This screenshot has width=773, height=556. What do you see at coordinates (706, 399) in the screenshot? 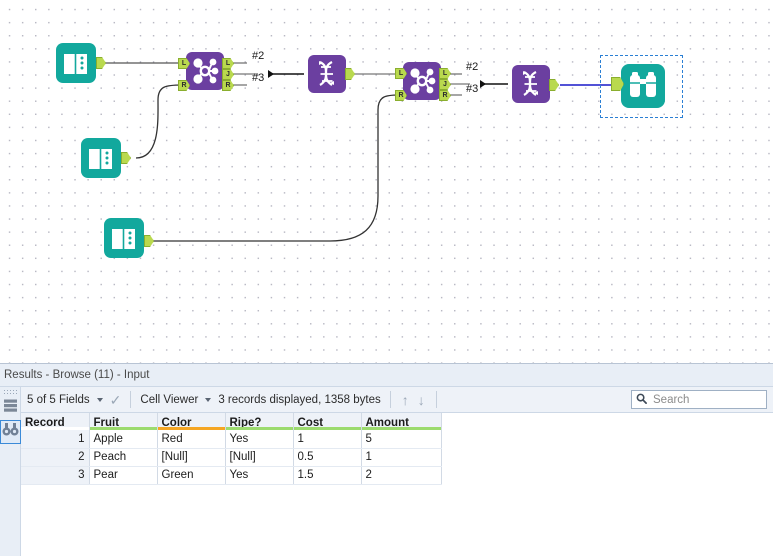
I see `search-input` at bounding box center [706, 399].